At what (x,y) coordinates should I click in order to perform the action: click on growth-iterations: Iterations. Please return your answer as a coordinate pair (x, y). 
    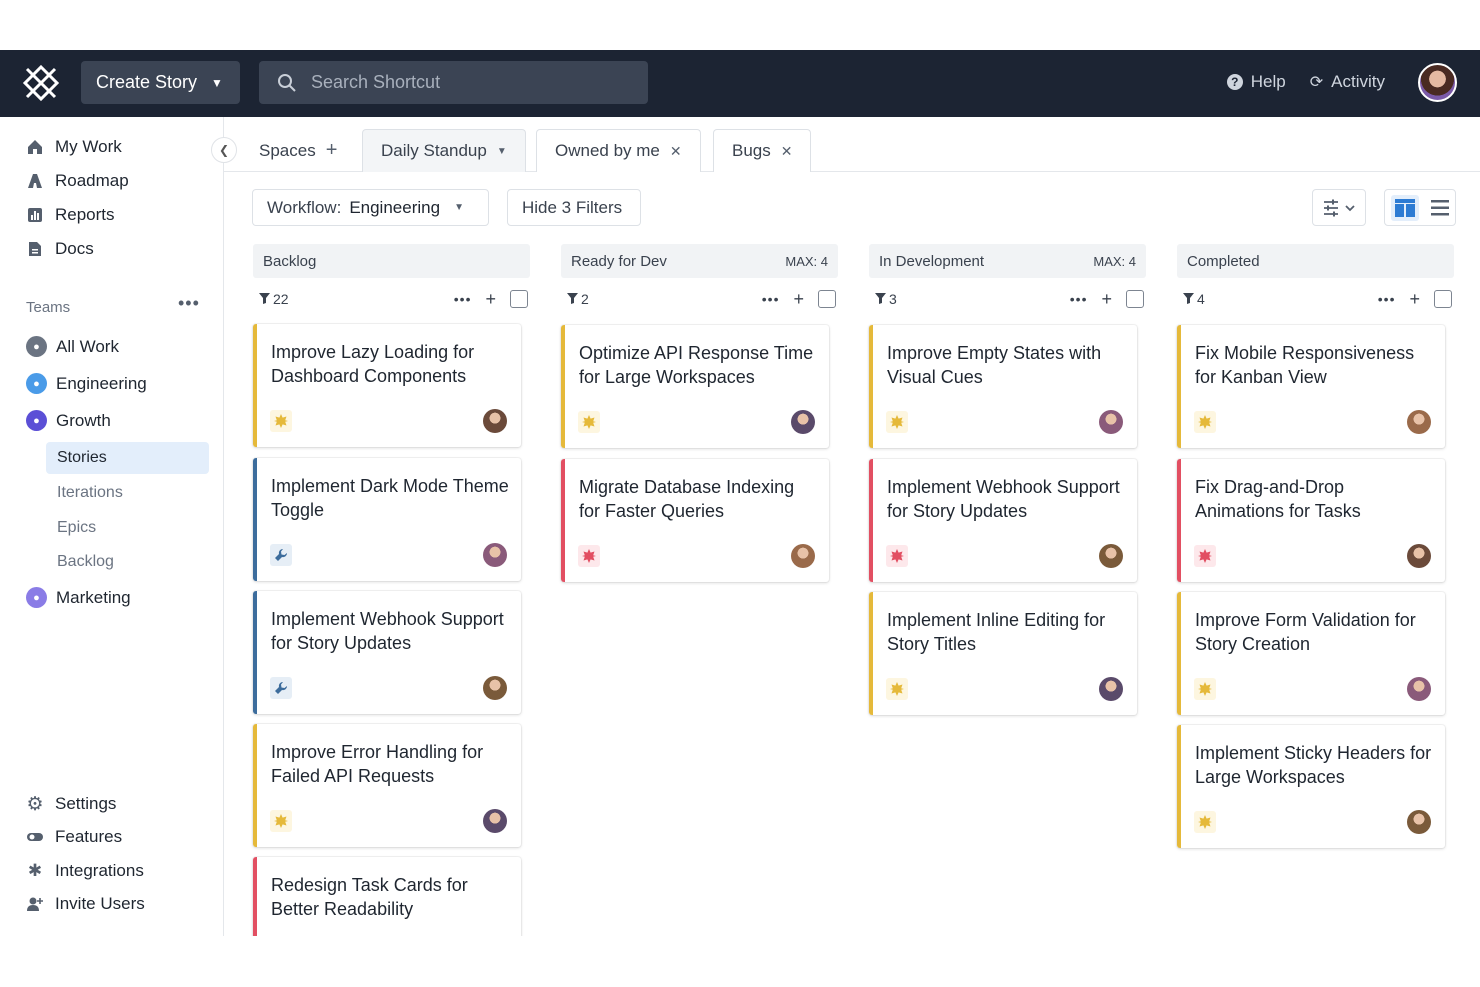
    Looking at the image, I should click on (127, 493).